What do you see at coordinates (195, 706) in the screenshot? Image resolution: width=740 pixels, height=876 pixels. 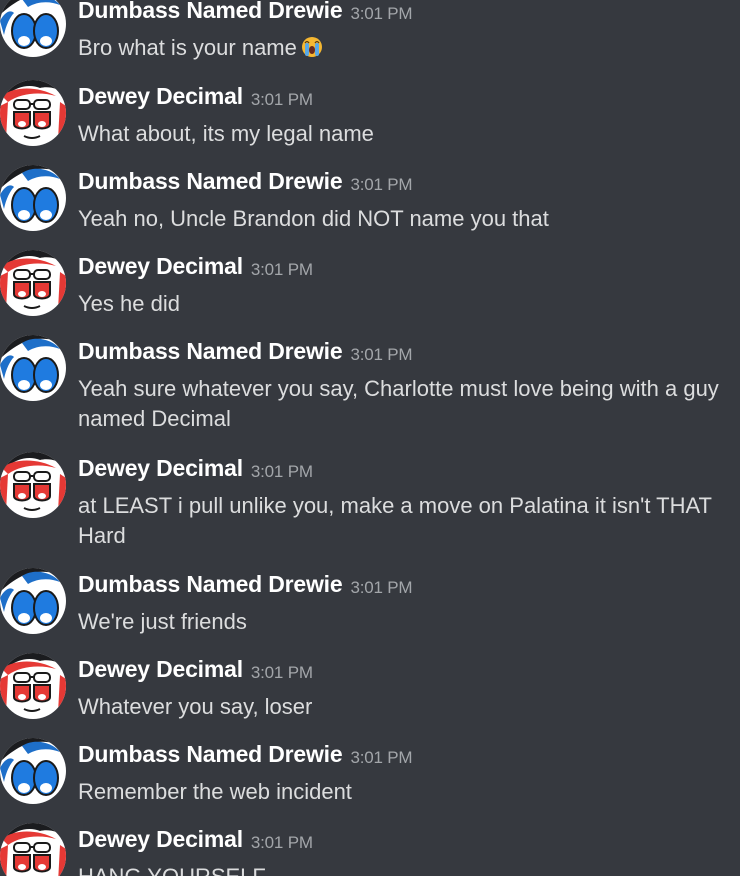 I see `message-text: Whatever you say, loser` at bounding box center [195, 706].